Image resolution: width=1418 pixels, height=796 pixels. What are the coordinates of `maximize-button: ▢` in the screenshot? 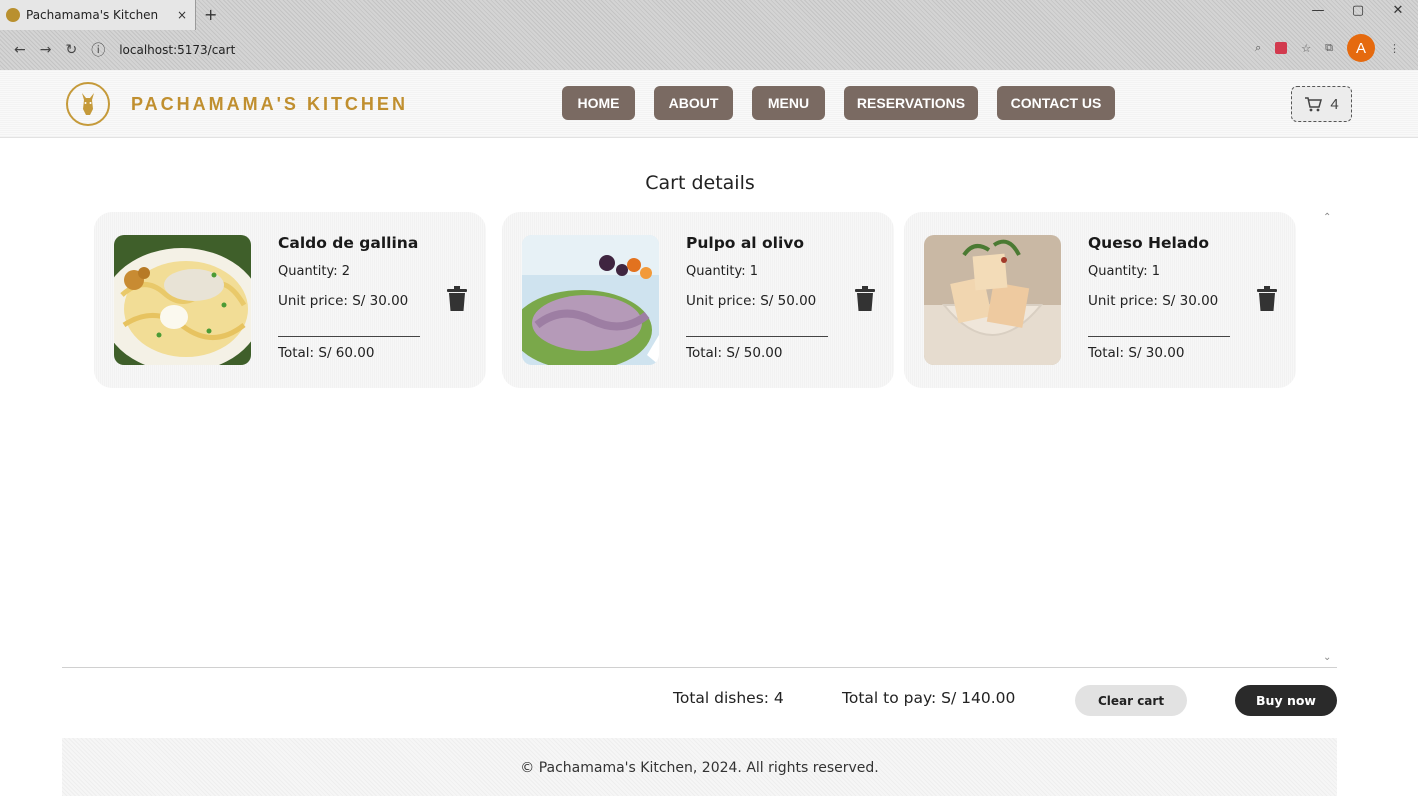 It's located at (1358, 13).